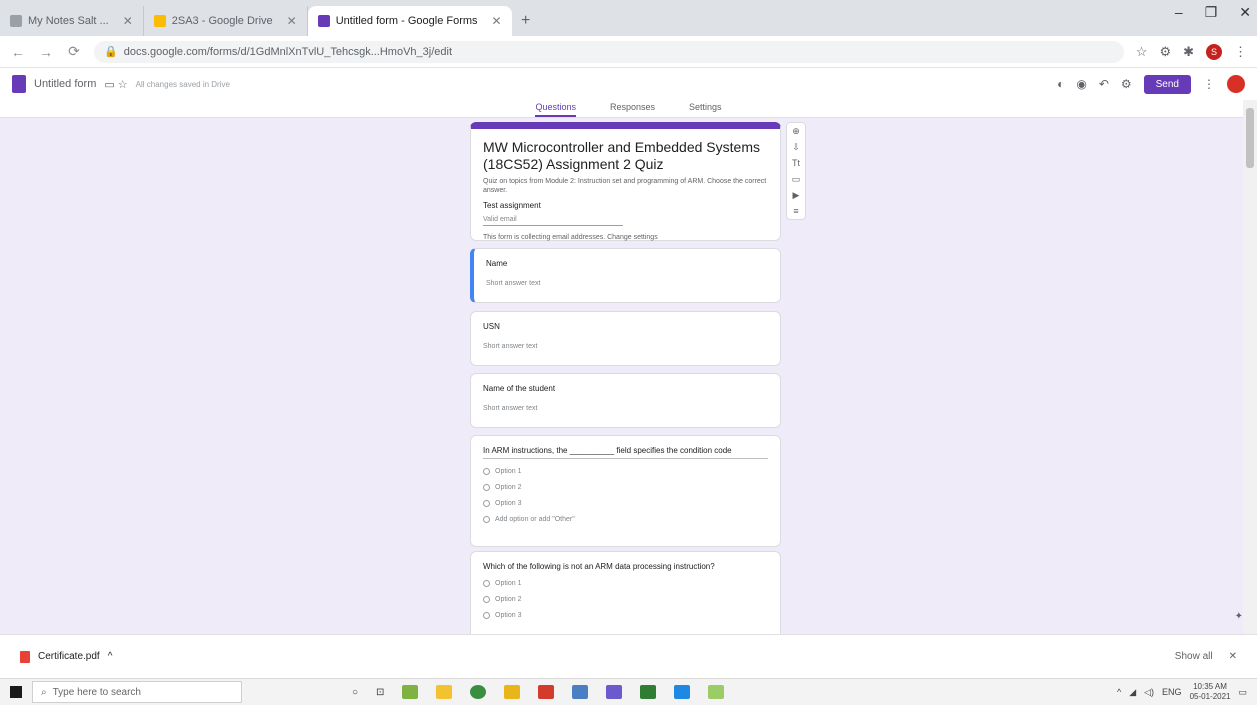 This screenshot has height=705, width=1257. Describe the element at coordinates (16, 692) in the screenshot. I see `start-icon` at that location.